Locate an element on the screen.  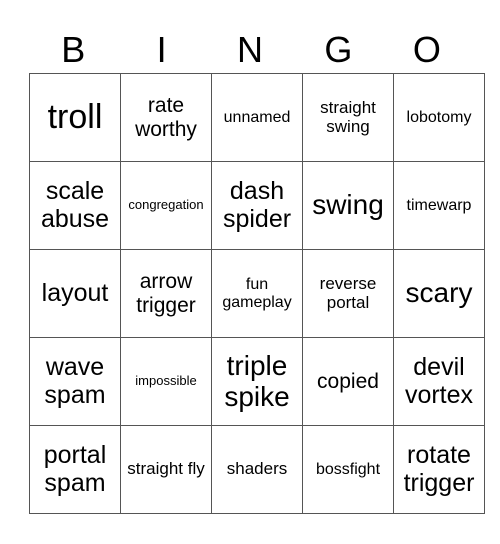
bingo-header: B I N G O is located at coordinates (250, 50).